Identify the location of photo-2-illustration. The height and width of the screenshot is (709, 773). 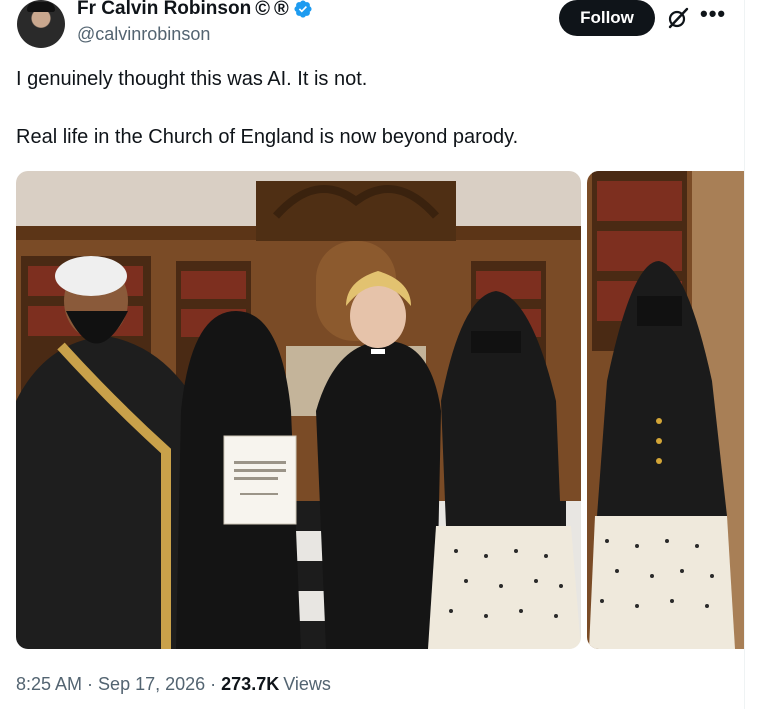
(665, 410).